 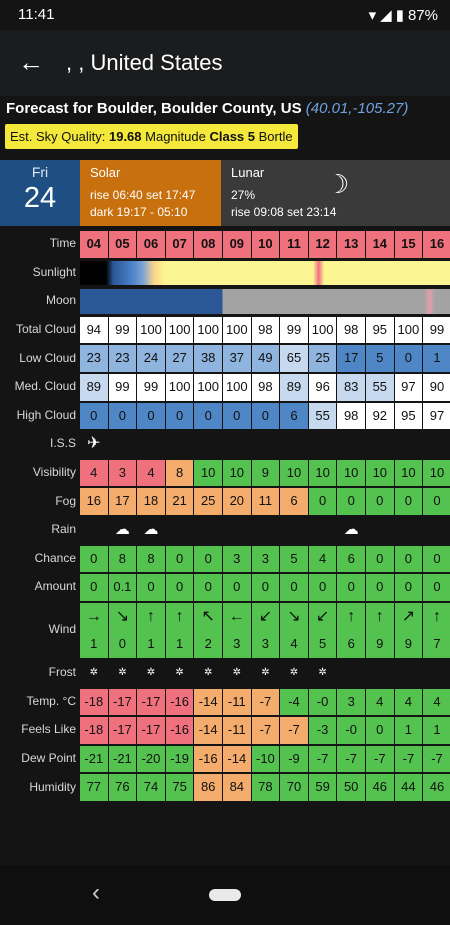 I want to click on humidity-row: Humidity 77 76 74 75 86 84 78 70 59 50 46 44 46, so click(x=225, y=787).